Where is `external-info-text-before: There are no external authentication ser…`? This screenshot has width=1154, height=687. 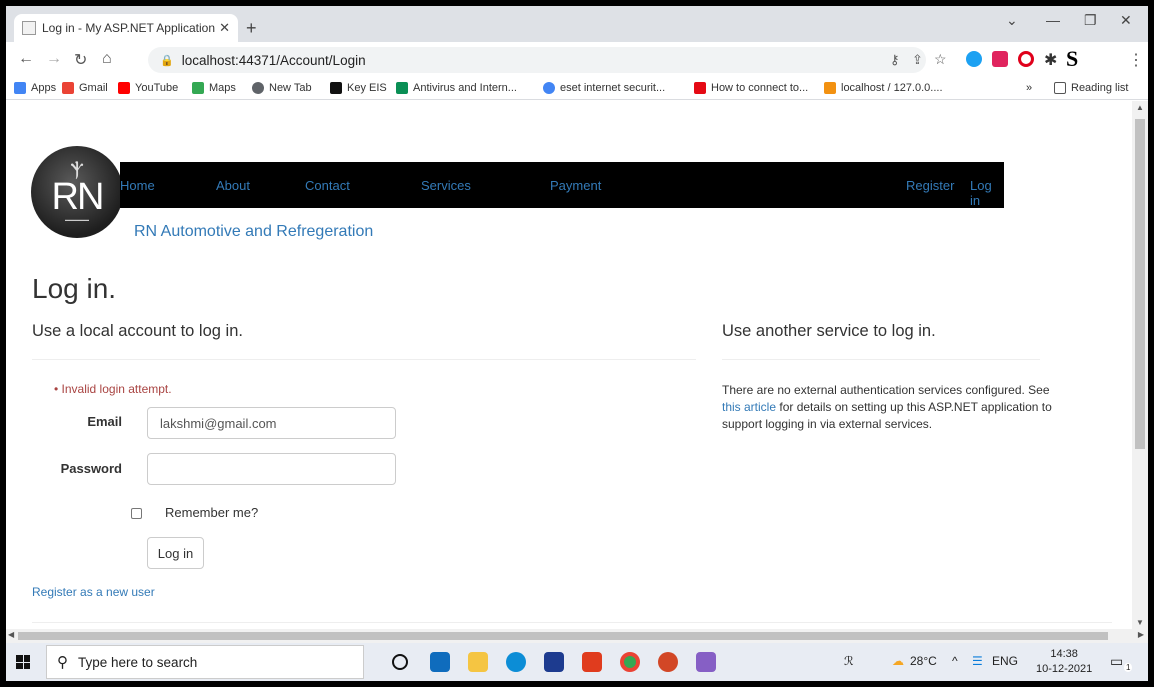 external-info-text-before: There are no external authentication ser… is located at coordinates (886, 390).